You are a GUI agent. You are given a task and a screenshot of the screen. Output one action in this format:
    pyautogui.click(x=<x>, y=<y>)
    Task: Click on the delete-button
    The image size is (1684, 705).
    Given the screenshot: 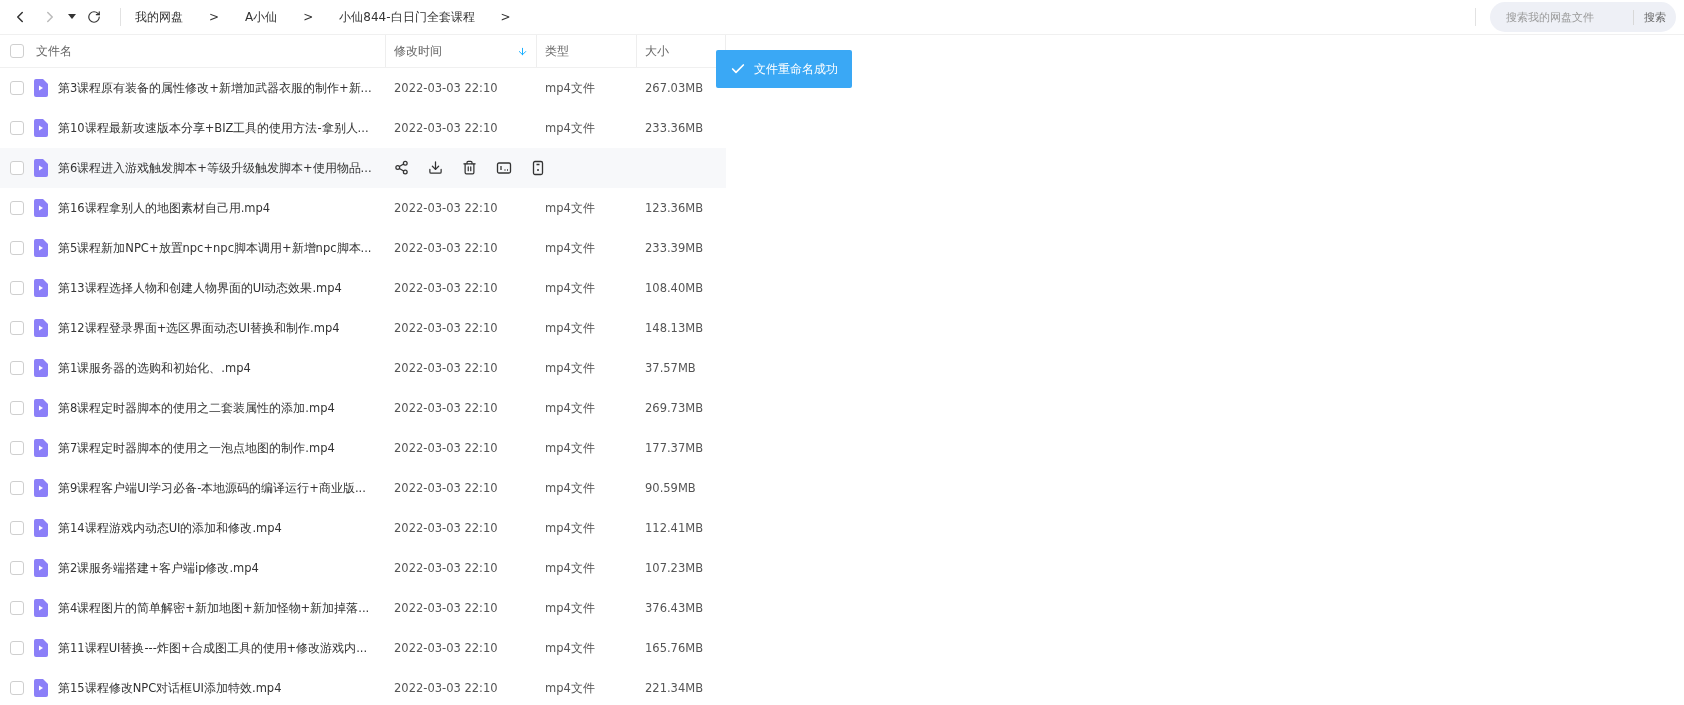 What is the action you would take?
    pyautogui.click(x=470, y=168)
    